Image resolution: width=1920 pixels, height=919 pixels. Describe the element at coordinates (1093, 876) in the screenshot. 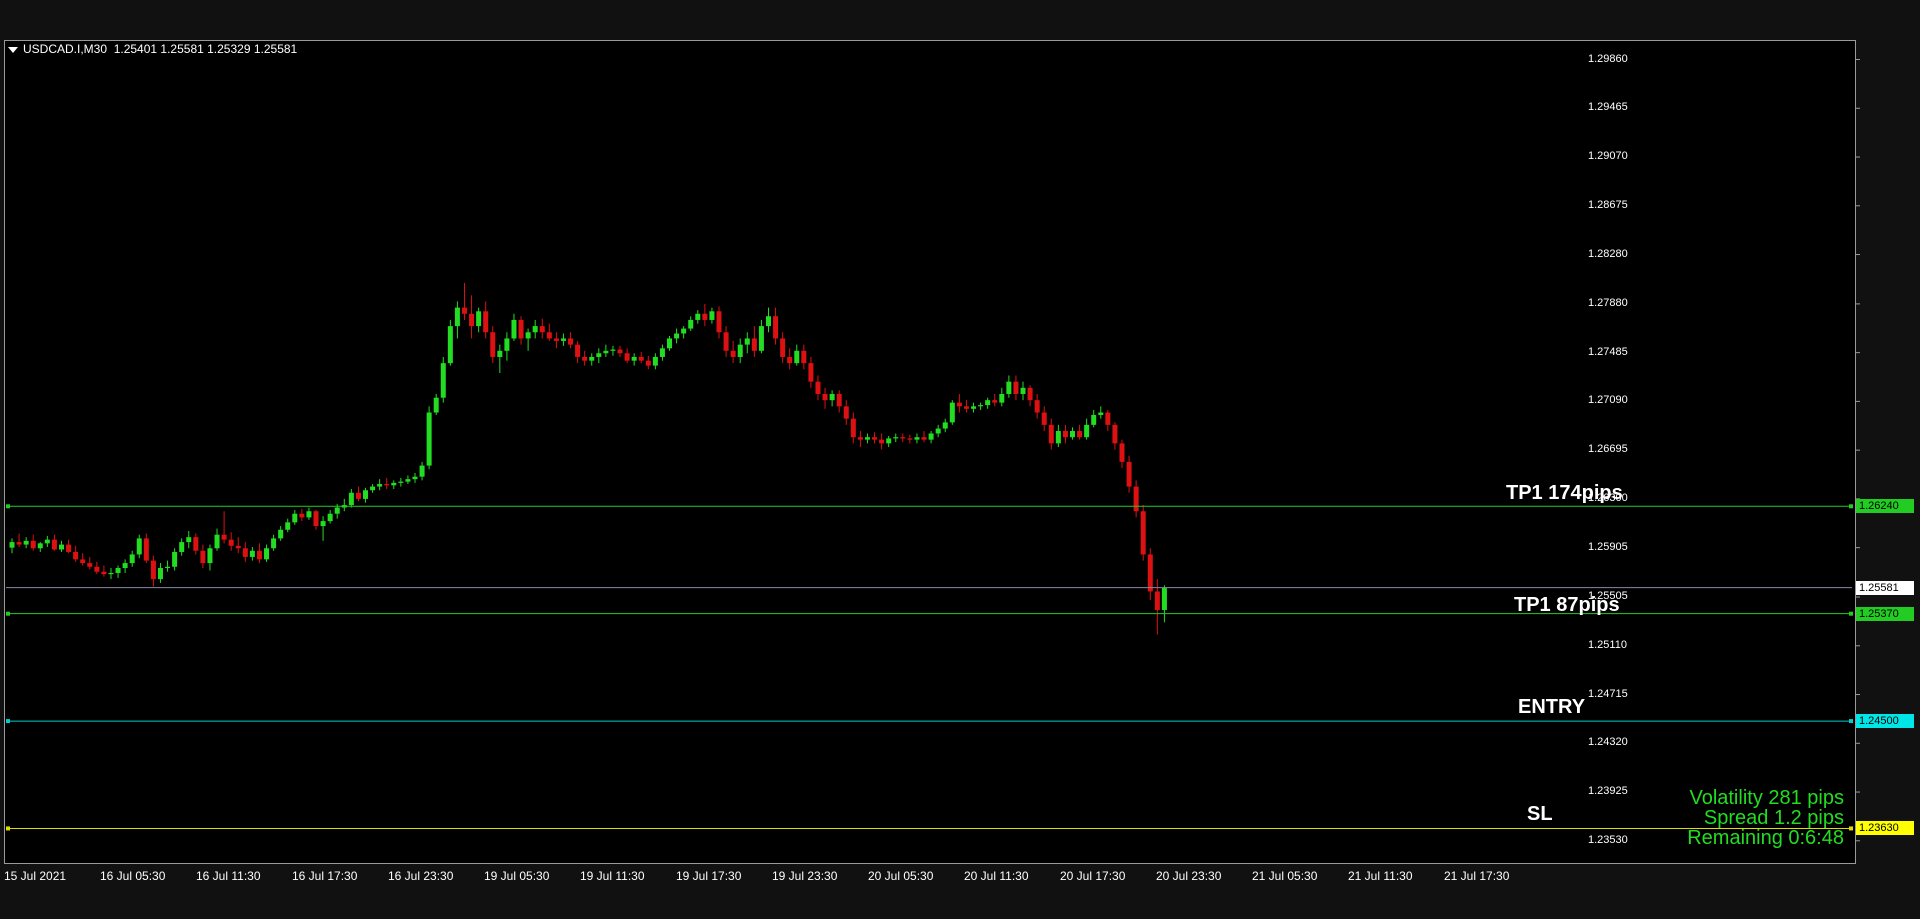

I see `time-tick-label: 20 Jul 17:30` at that location.